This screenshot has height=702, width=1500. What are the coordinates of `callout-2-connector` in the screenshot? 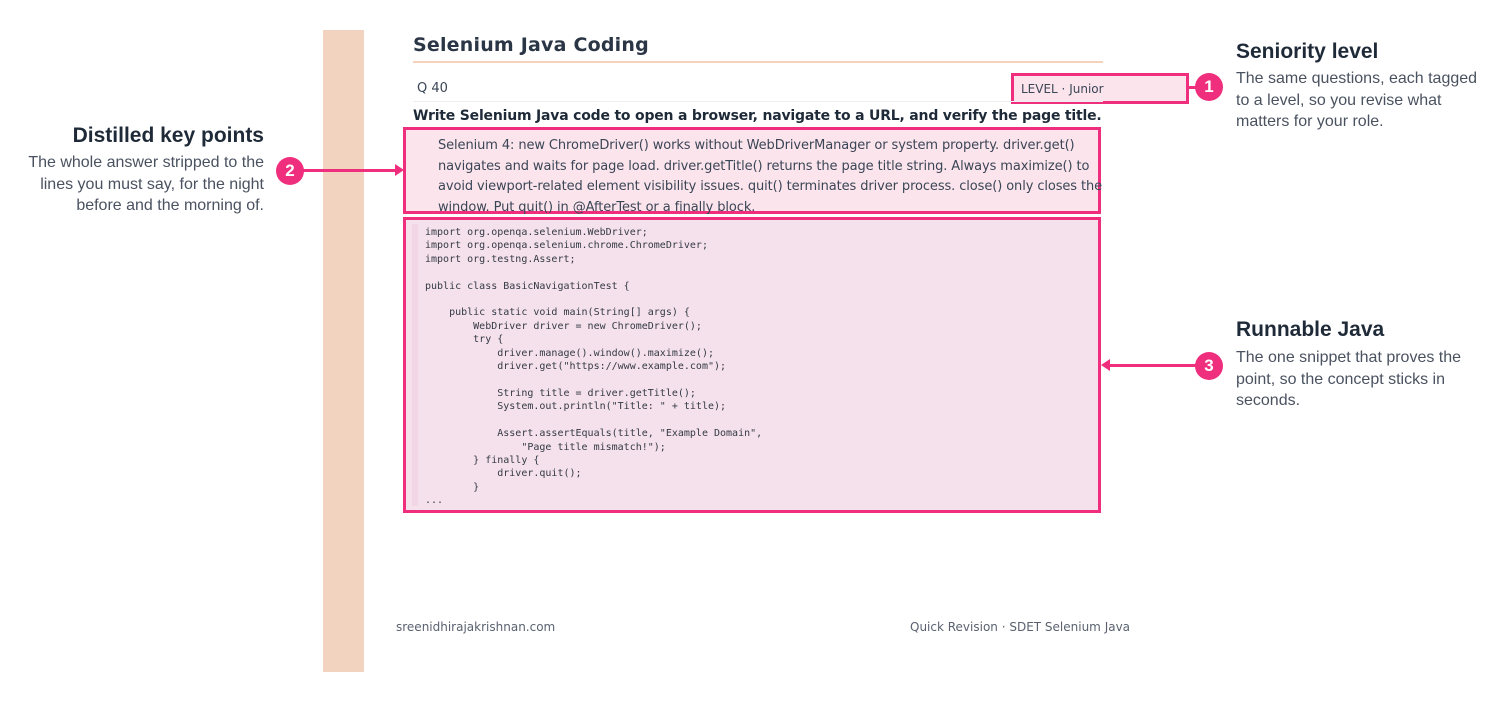 It's located at (349, 170).